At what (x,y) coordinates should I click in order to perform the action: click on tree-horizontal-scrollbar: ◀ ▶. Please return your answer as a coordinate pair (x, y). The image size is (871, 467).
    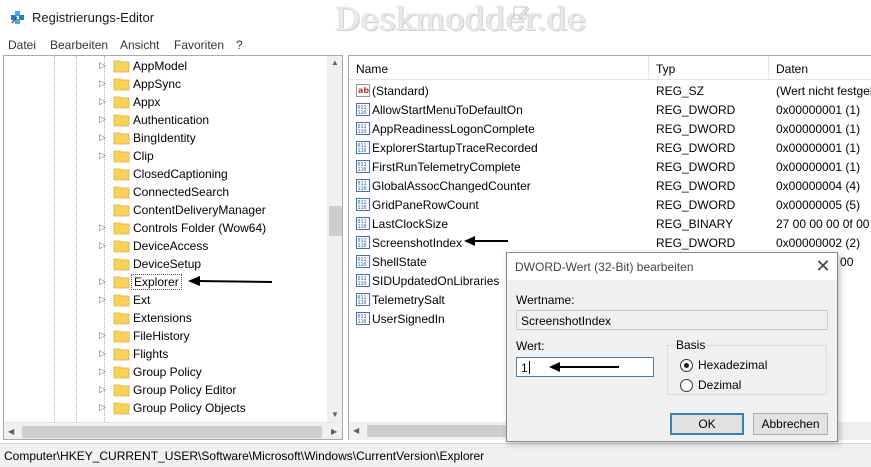
    Looking at the image, I should click on (173, 430).